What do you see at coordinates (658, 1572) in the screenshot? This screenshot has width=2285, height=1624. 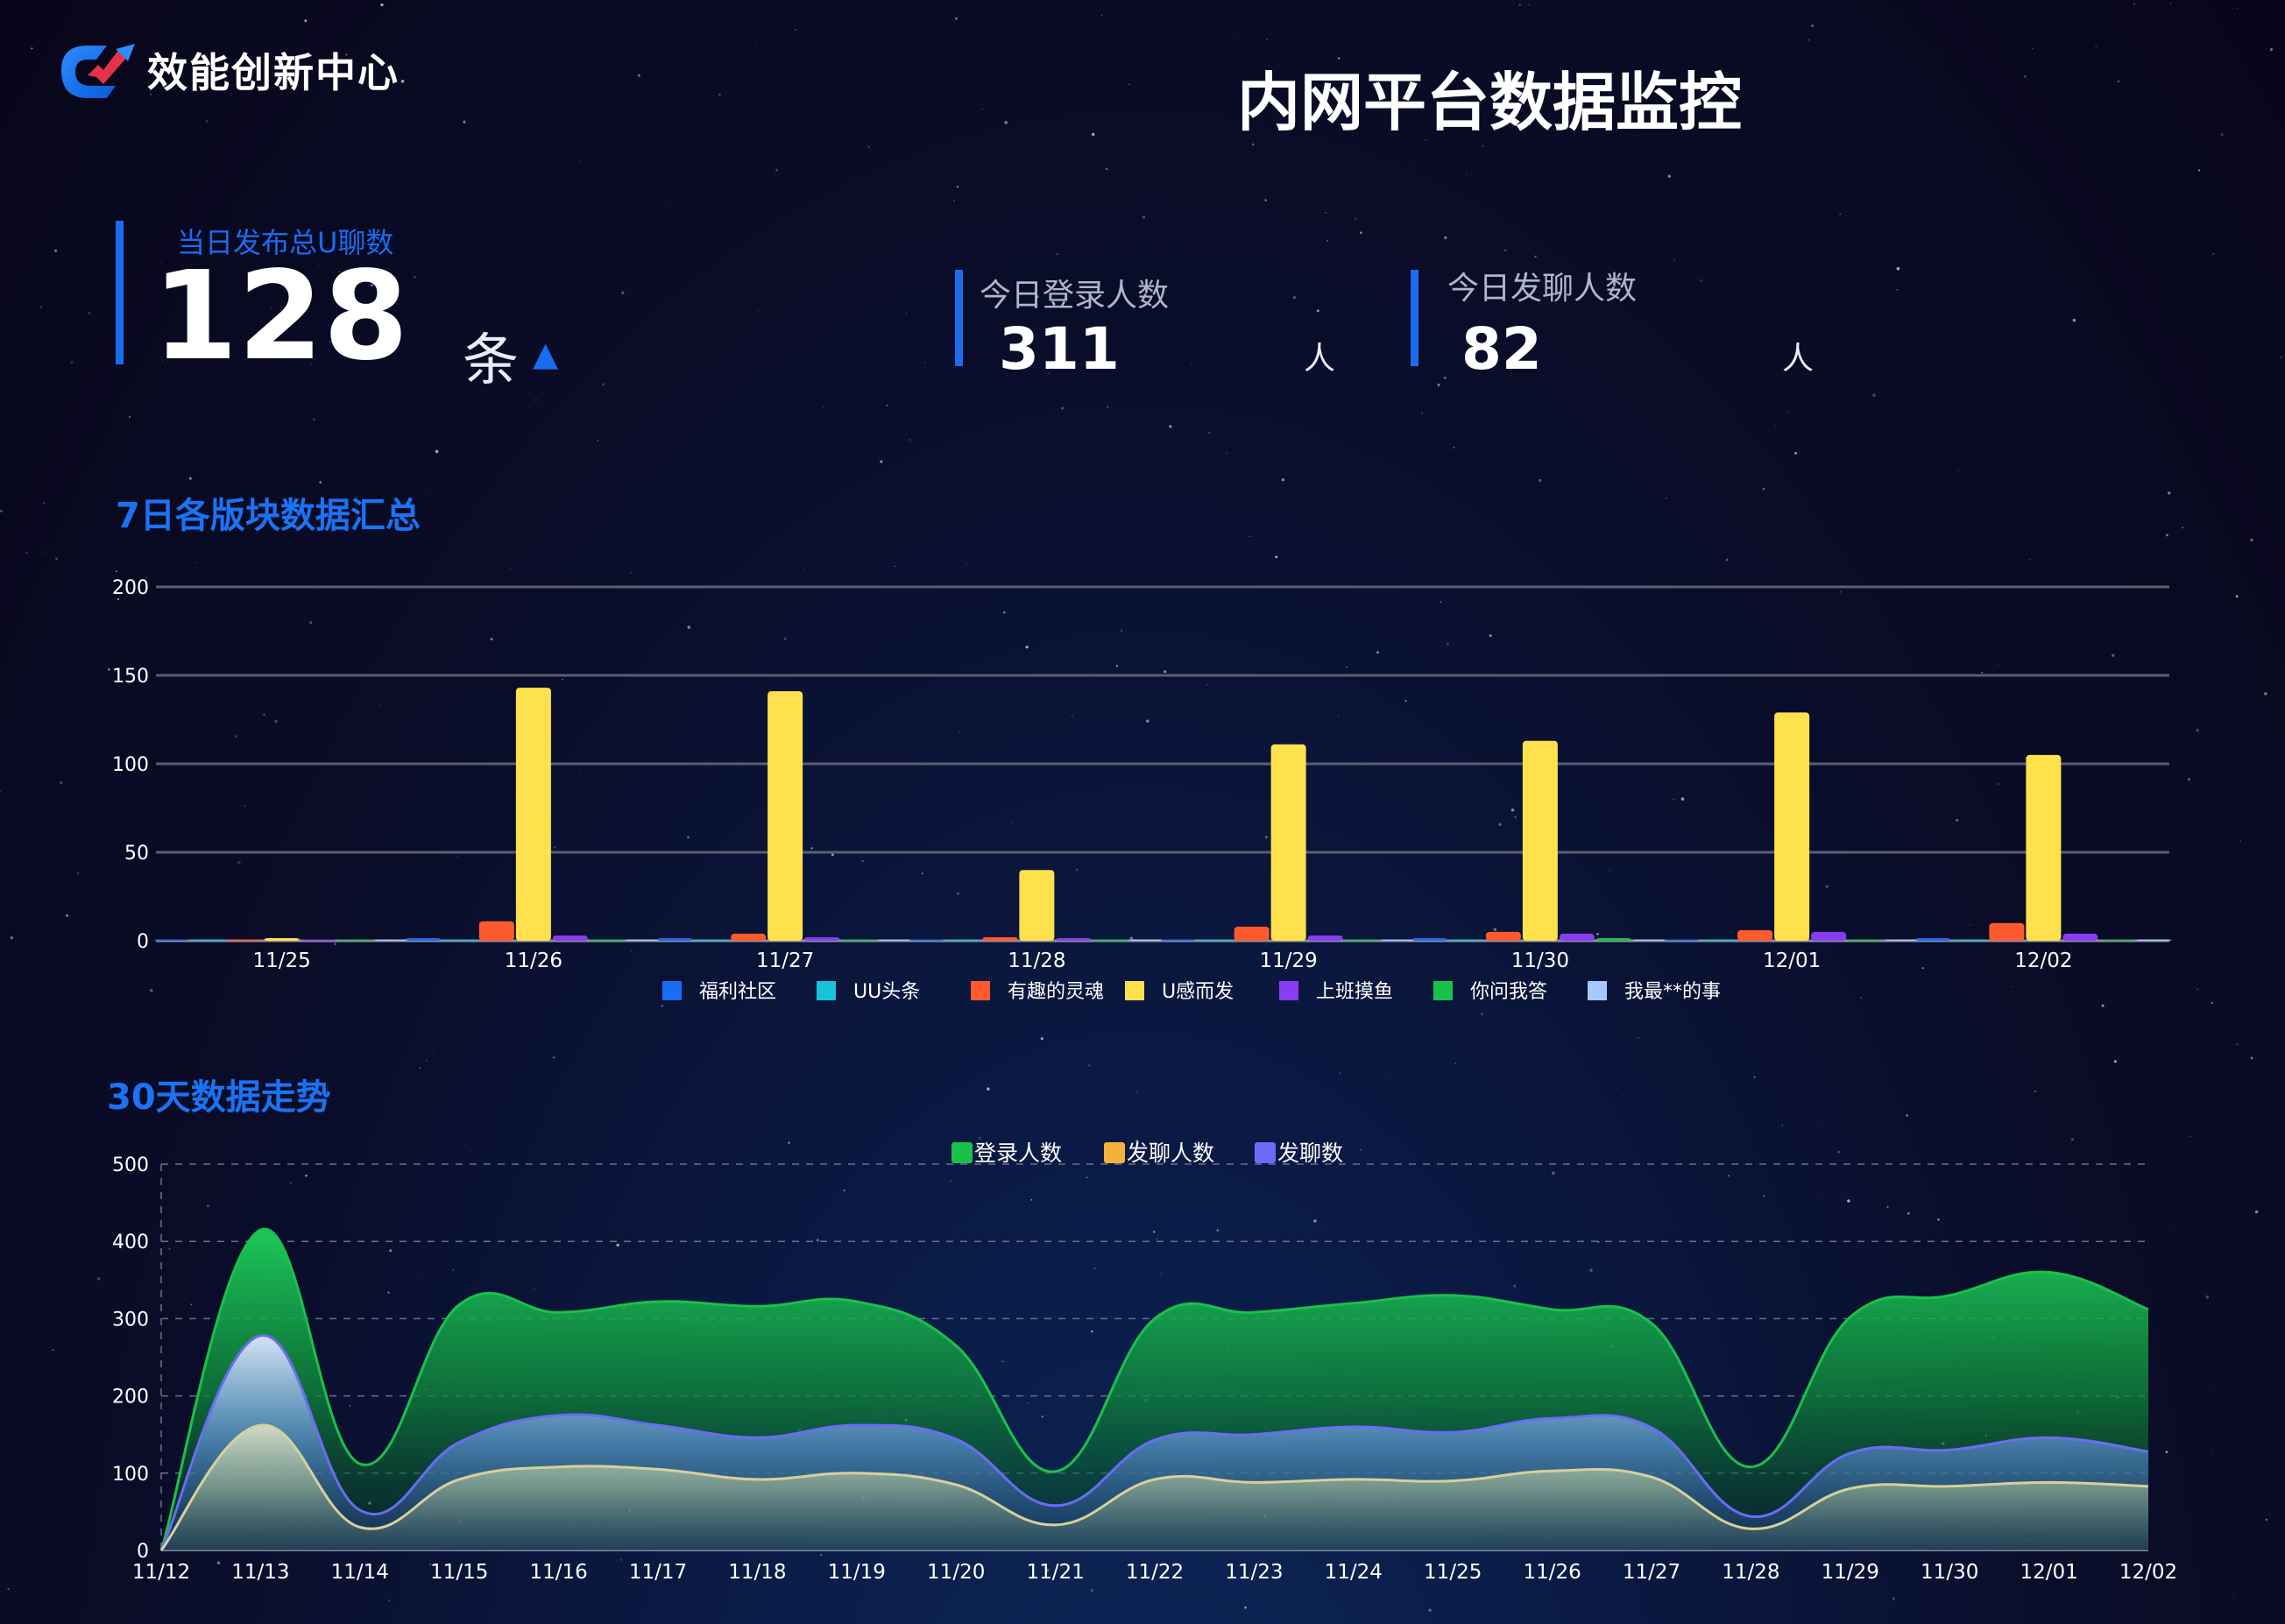 I see `x-tick-label: 11/17` at bounding box center [658, 1572].